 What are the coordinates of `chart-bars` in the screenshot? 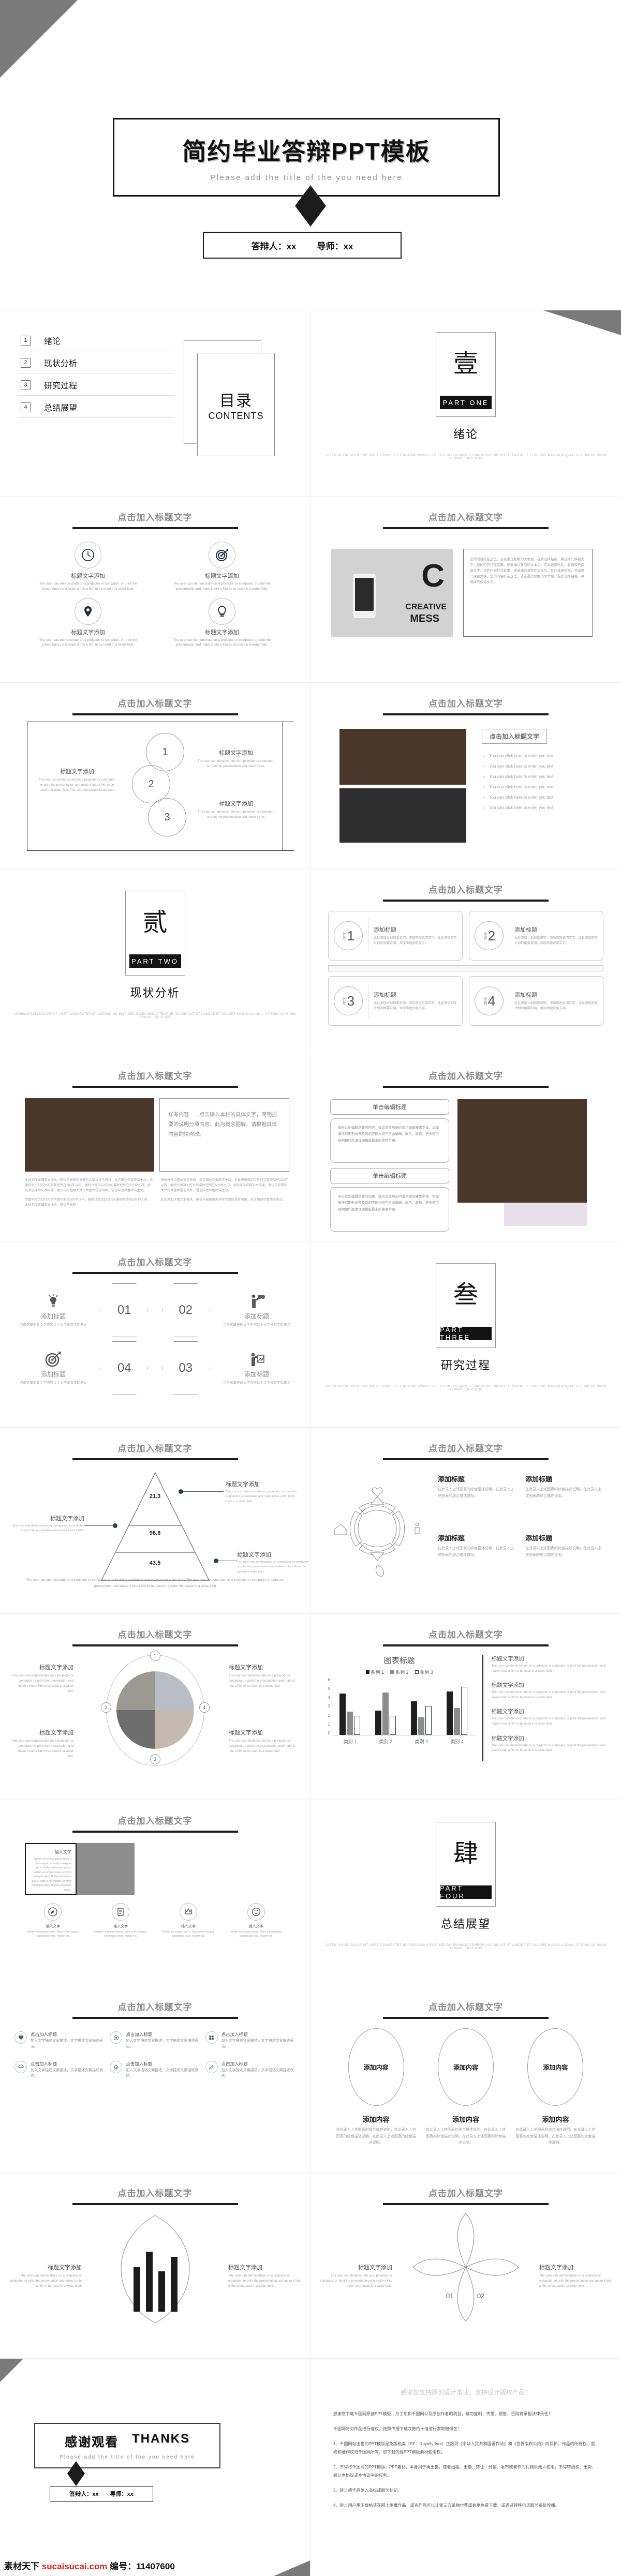 It's located at (403, 1706).